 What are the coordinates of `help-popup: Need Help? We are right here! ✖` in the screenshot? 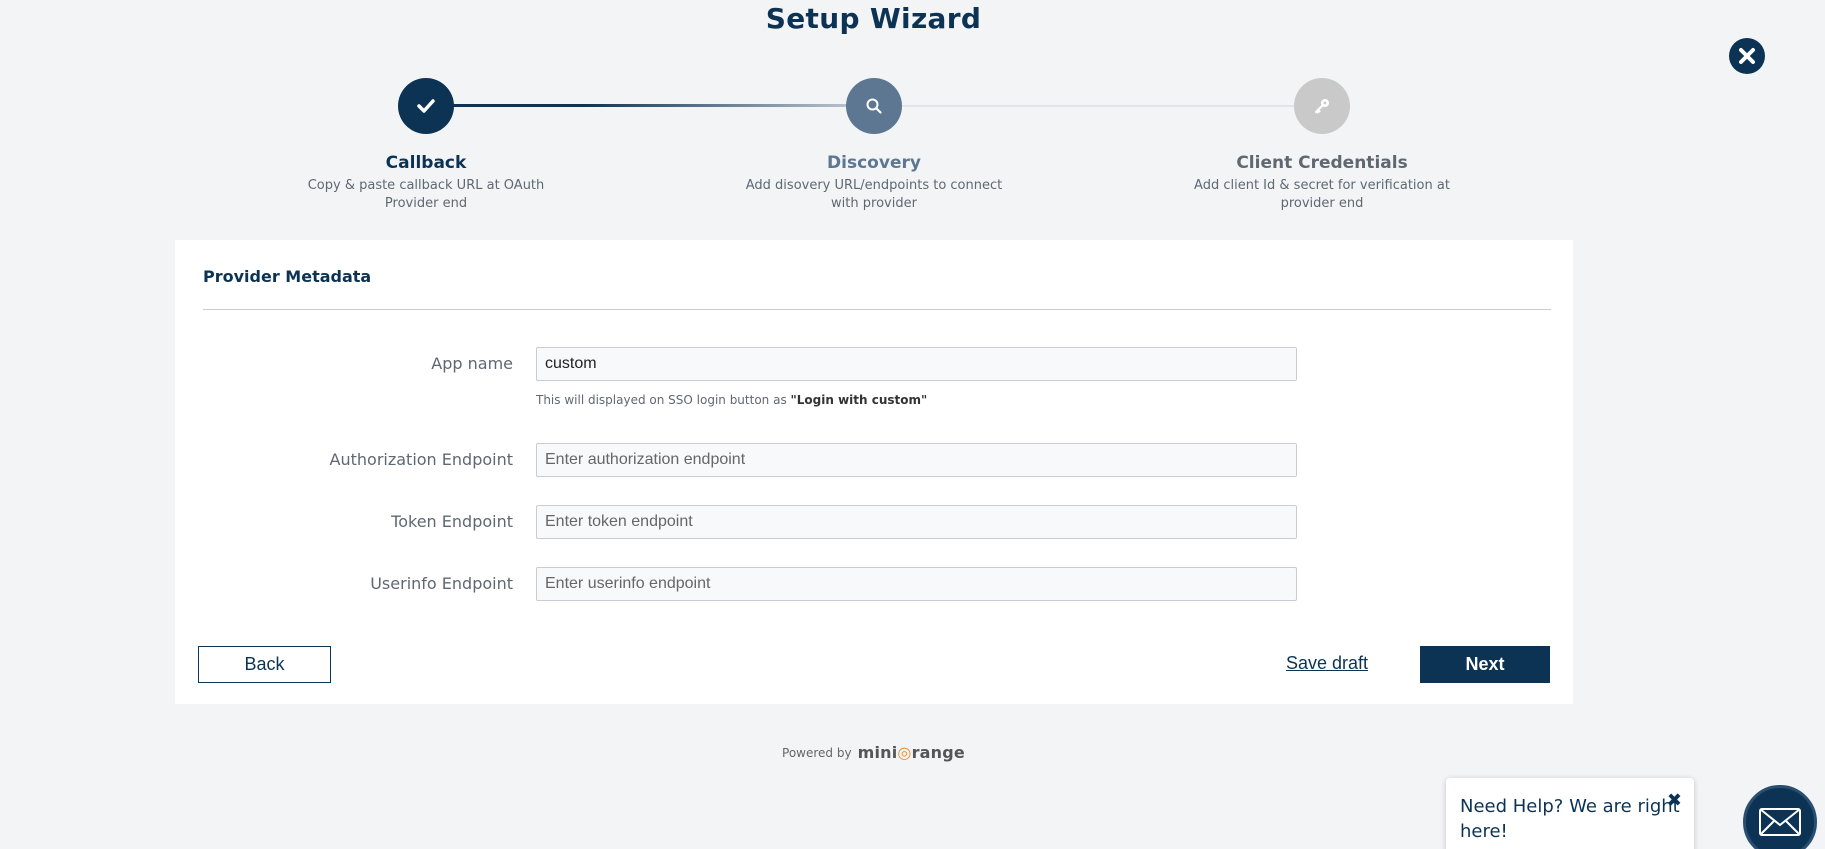 It's located at (1570, 813).